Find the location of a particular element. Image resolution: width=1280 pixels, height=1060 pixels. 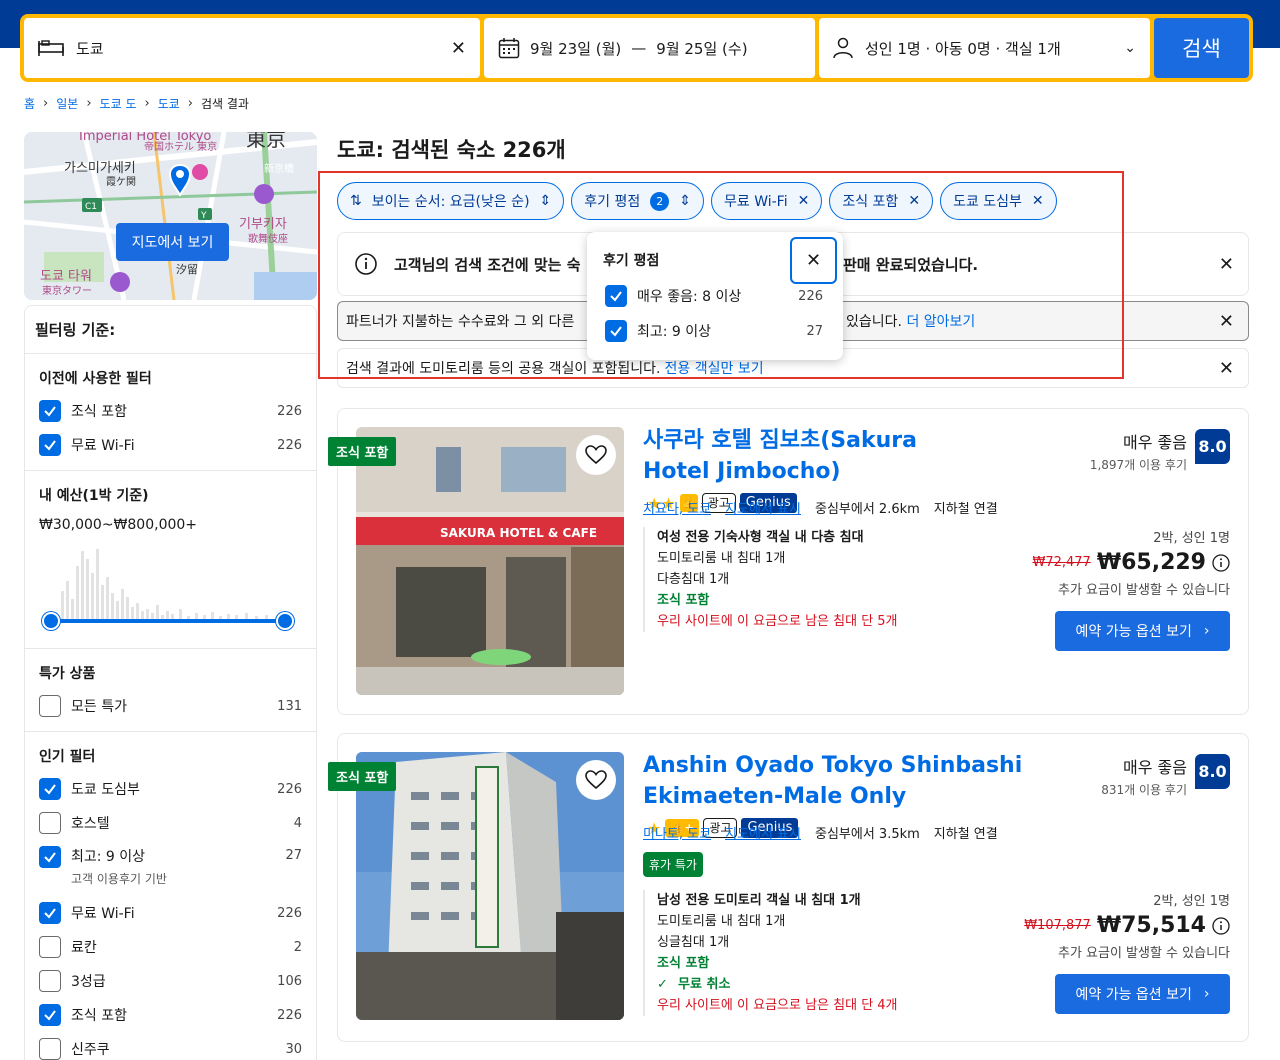

bed-icon is located at coordinates (51, 48).